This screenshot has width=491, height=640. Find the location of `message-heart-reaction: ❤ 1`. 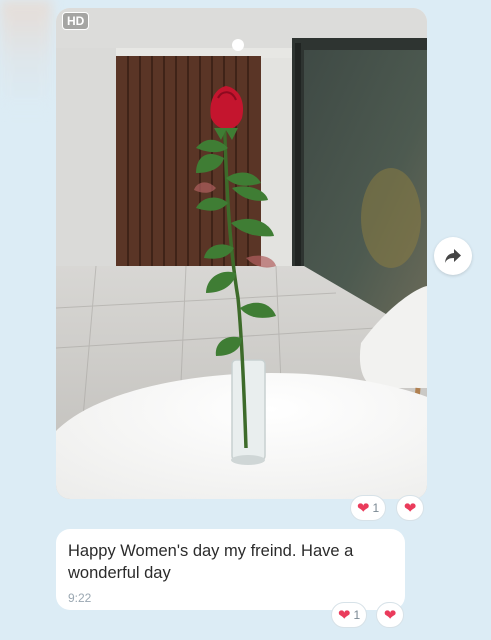

message-heart-reaction: ❤ 1 is located at coordinates (349, 615).